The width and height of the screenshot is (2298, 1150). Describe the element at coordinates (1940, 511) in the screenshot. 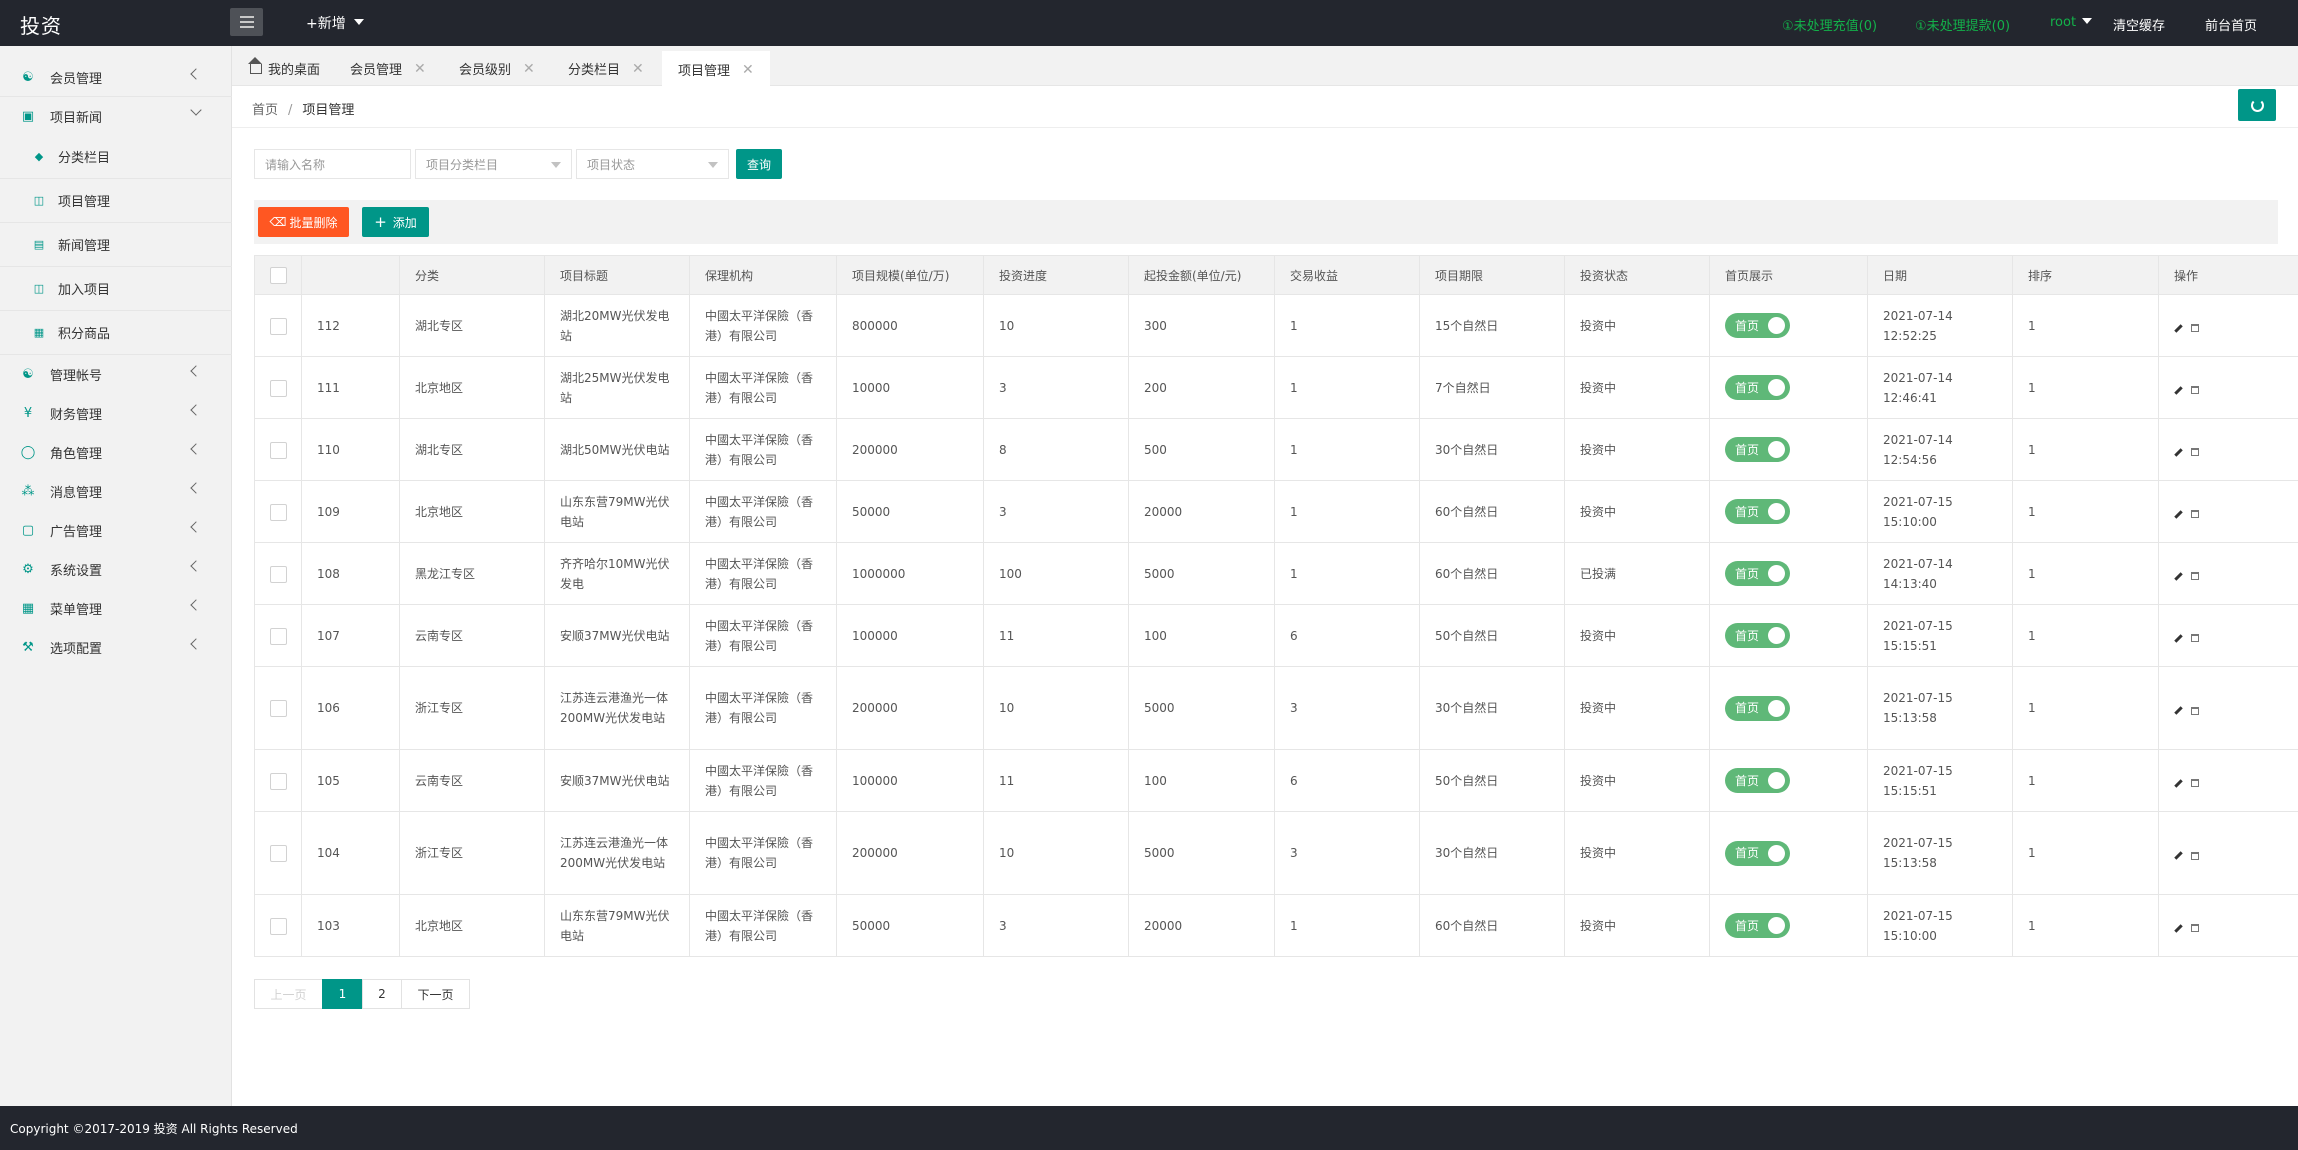

I see `cell-date: 2021-07-15 15:10:00` at that location.